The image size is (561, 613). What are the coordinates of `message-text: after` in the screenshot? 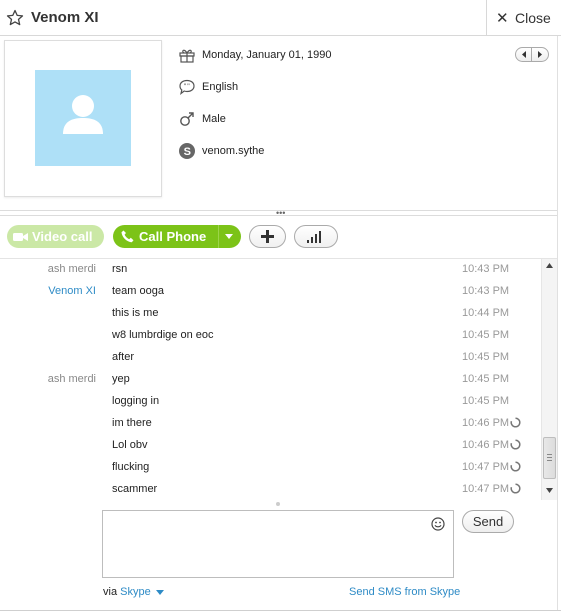 It's located at (123, 357).